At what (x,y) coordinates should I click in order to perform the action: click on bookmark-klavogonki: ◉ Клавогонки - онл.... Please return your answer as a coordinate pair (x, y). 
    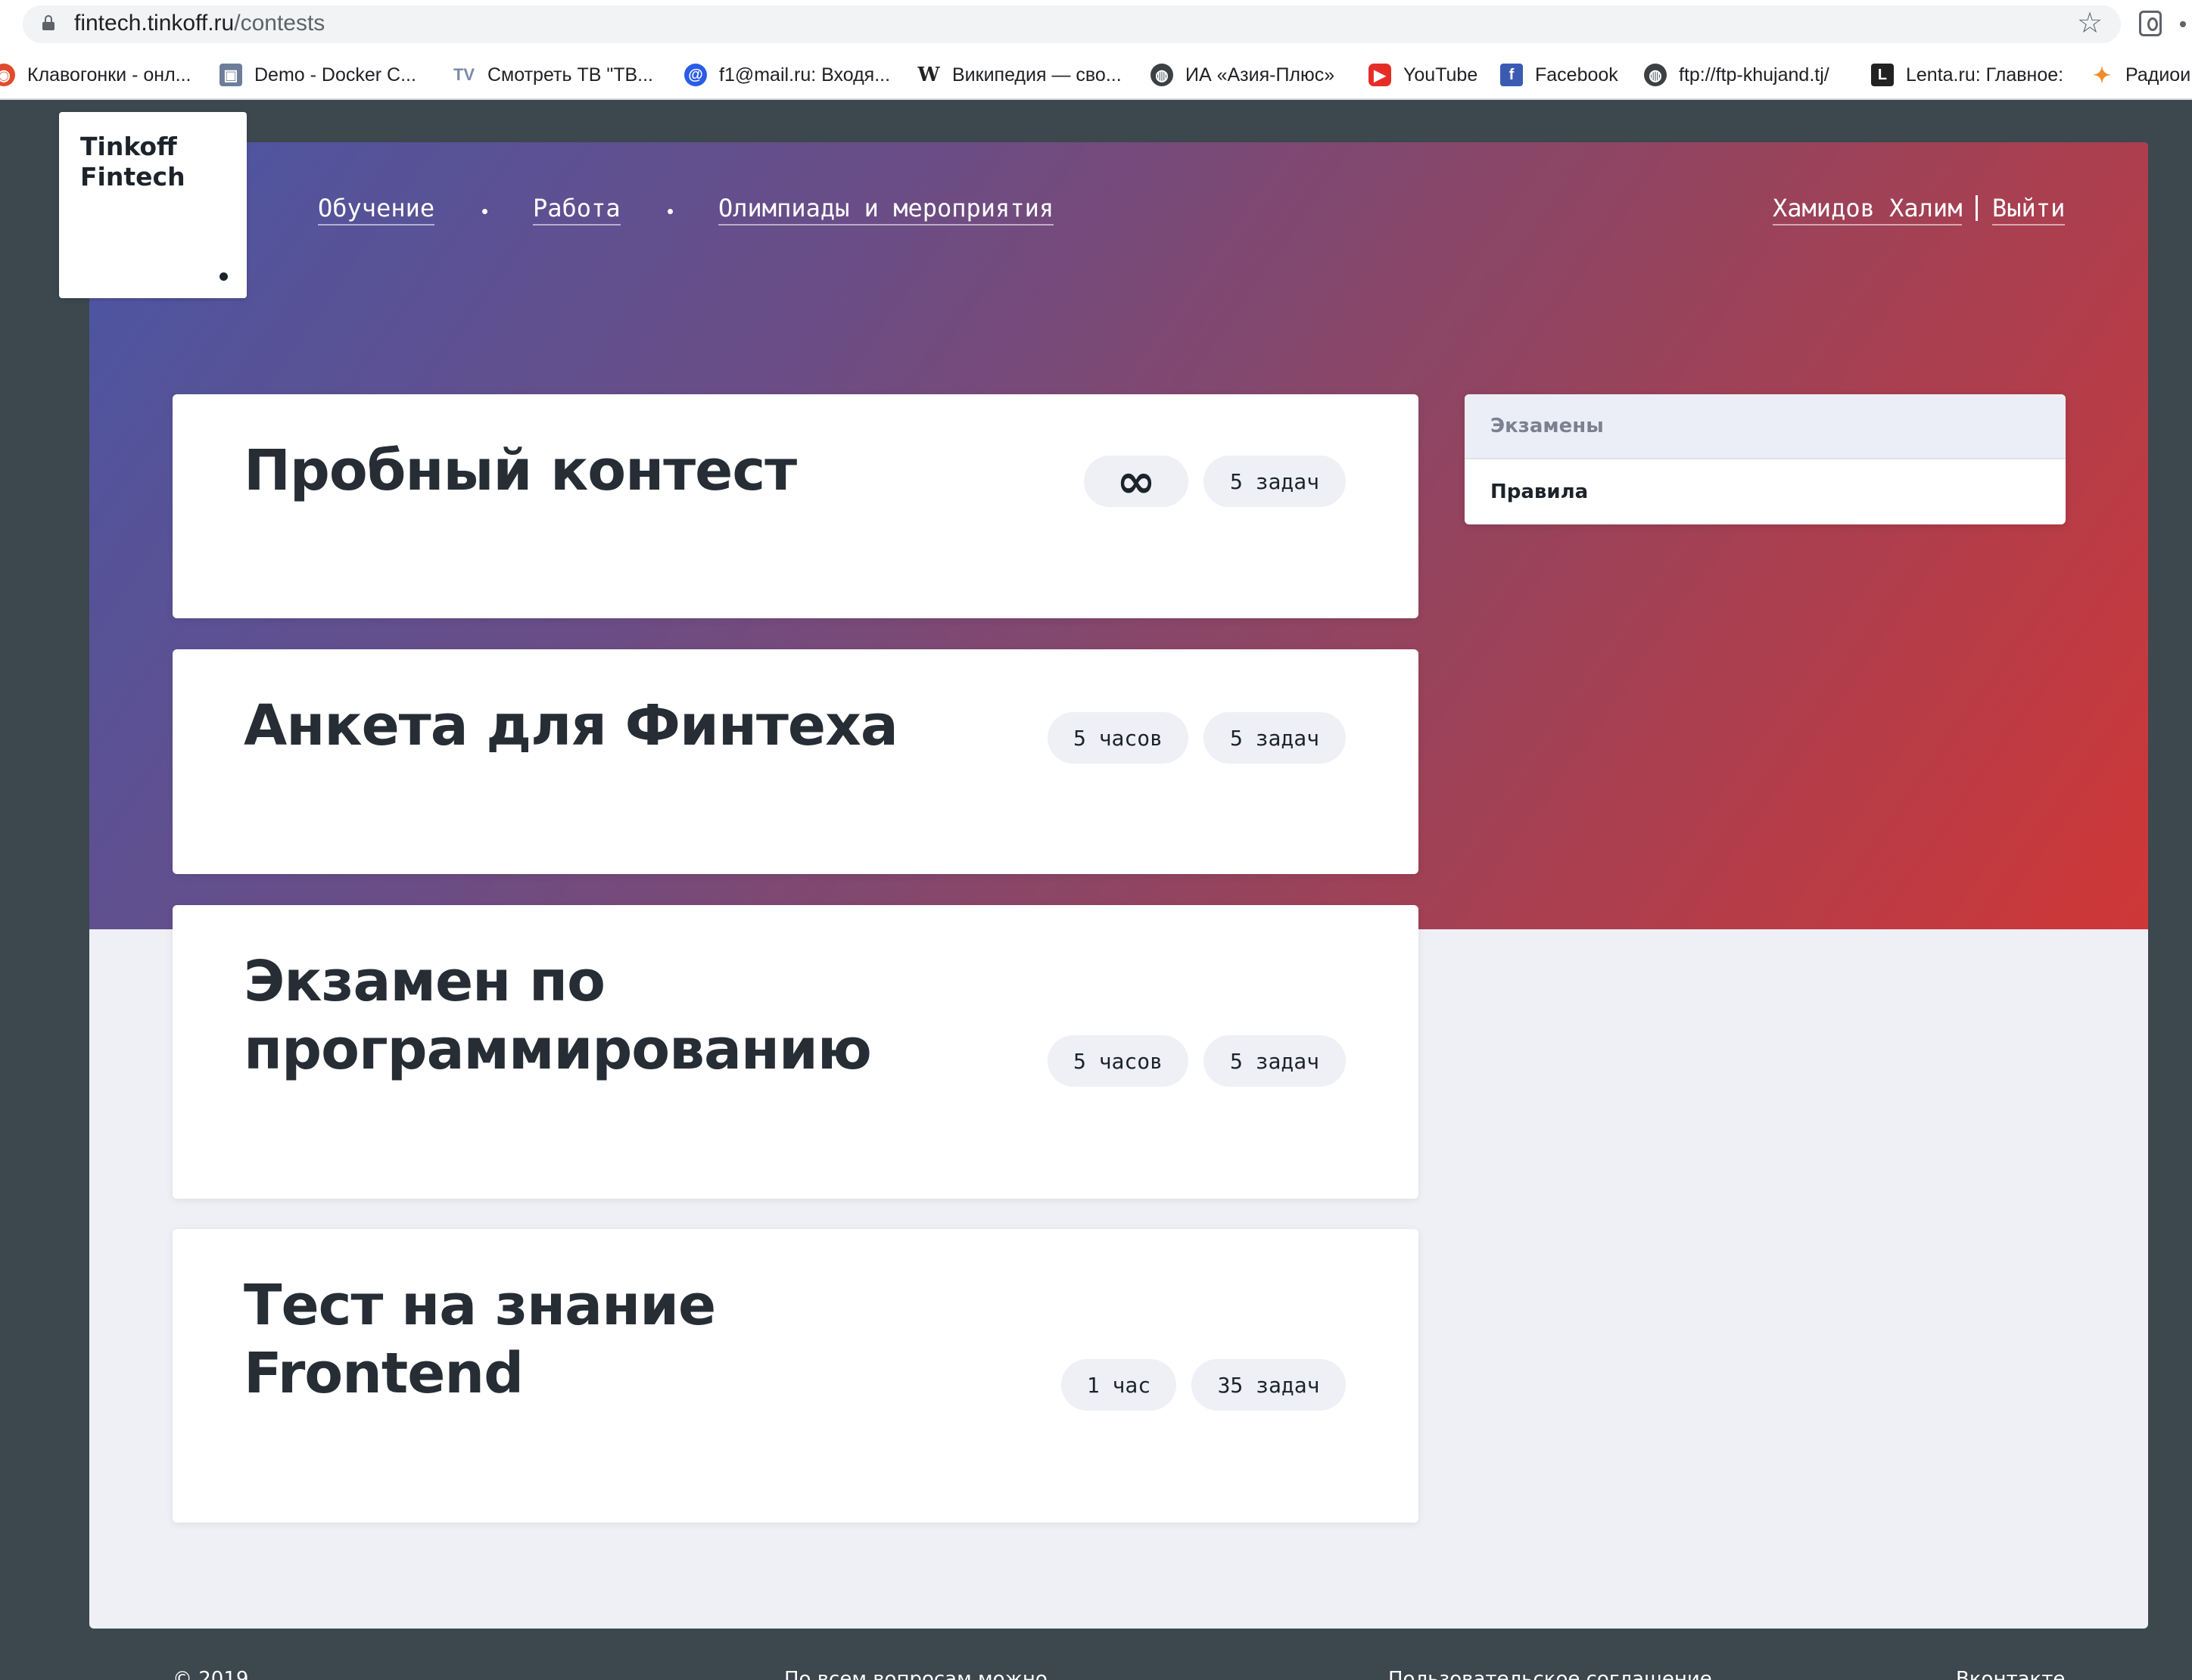
    Looking at the image, I should click on (95, 75).